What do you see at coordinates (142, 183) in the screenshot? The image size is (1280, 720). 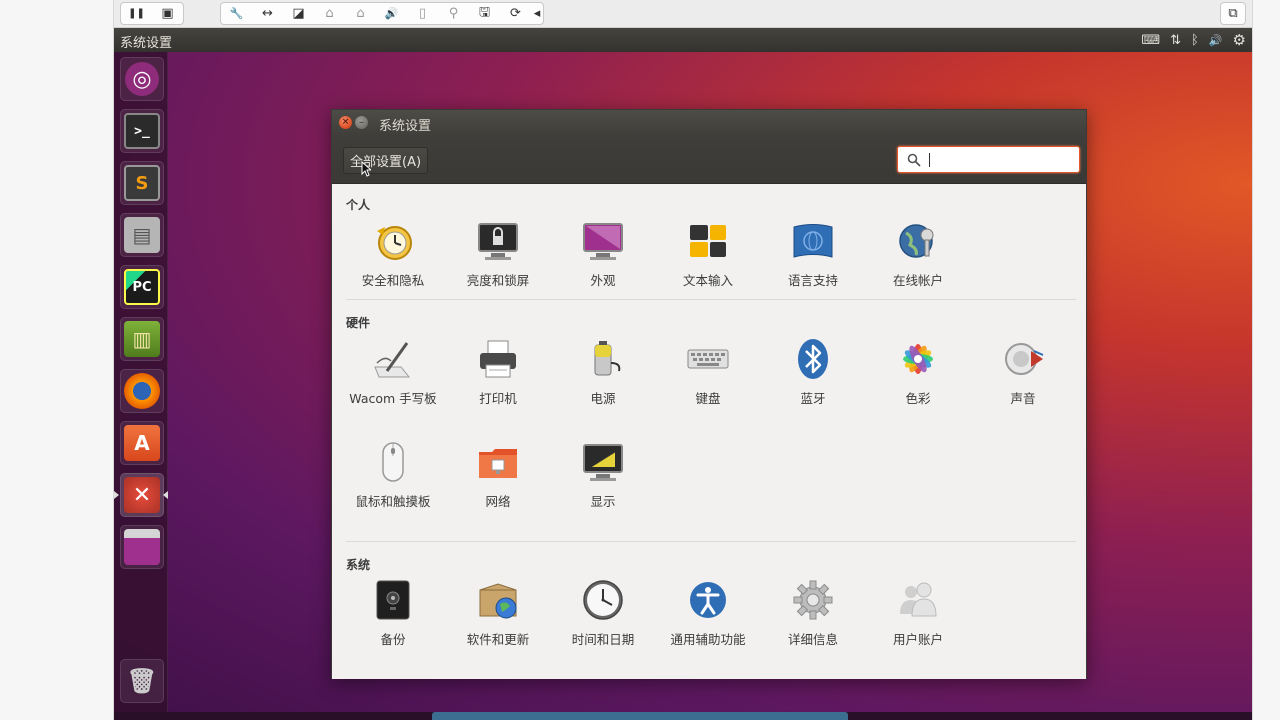 I see `launcher-item-sublime: S` at bounding box center [142, 183].